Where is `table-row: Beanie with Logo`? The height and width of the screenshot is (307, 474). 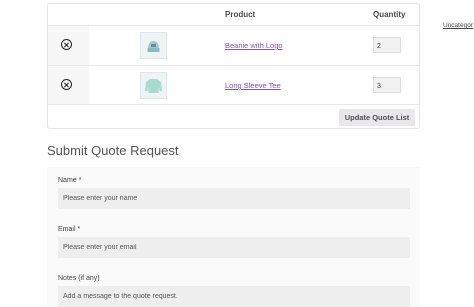 table-row: Beanie with Logo is located at coordinates (233, 45).